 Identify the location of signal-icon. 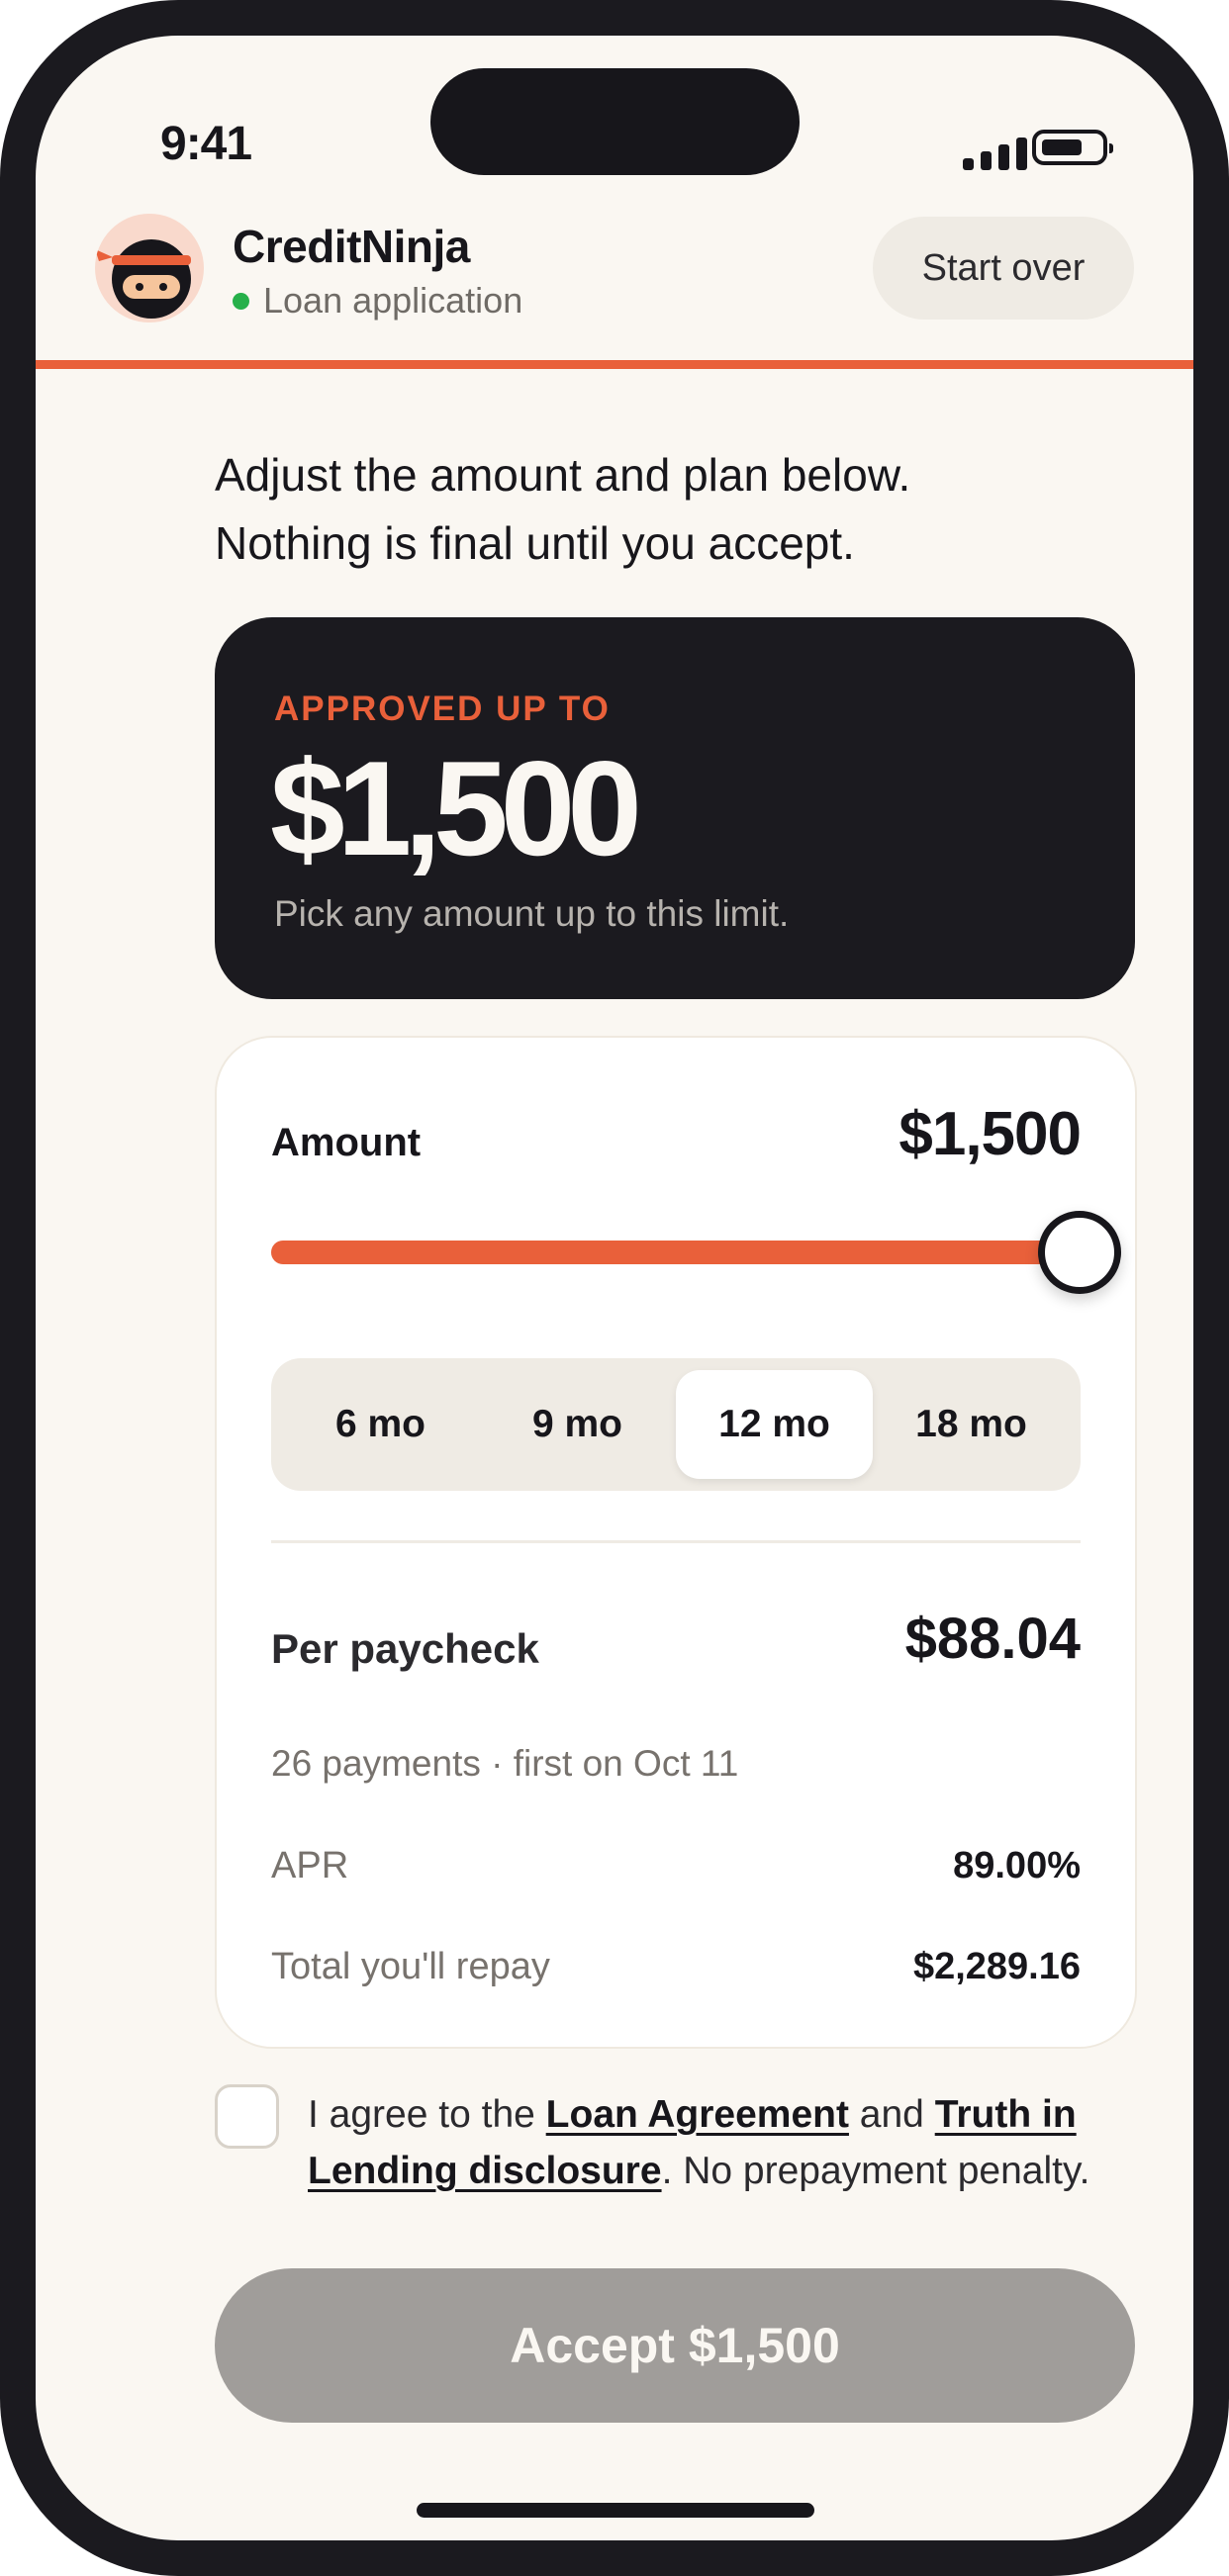
(995, 152).